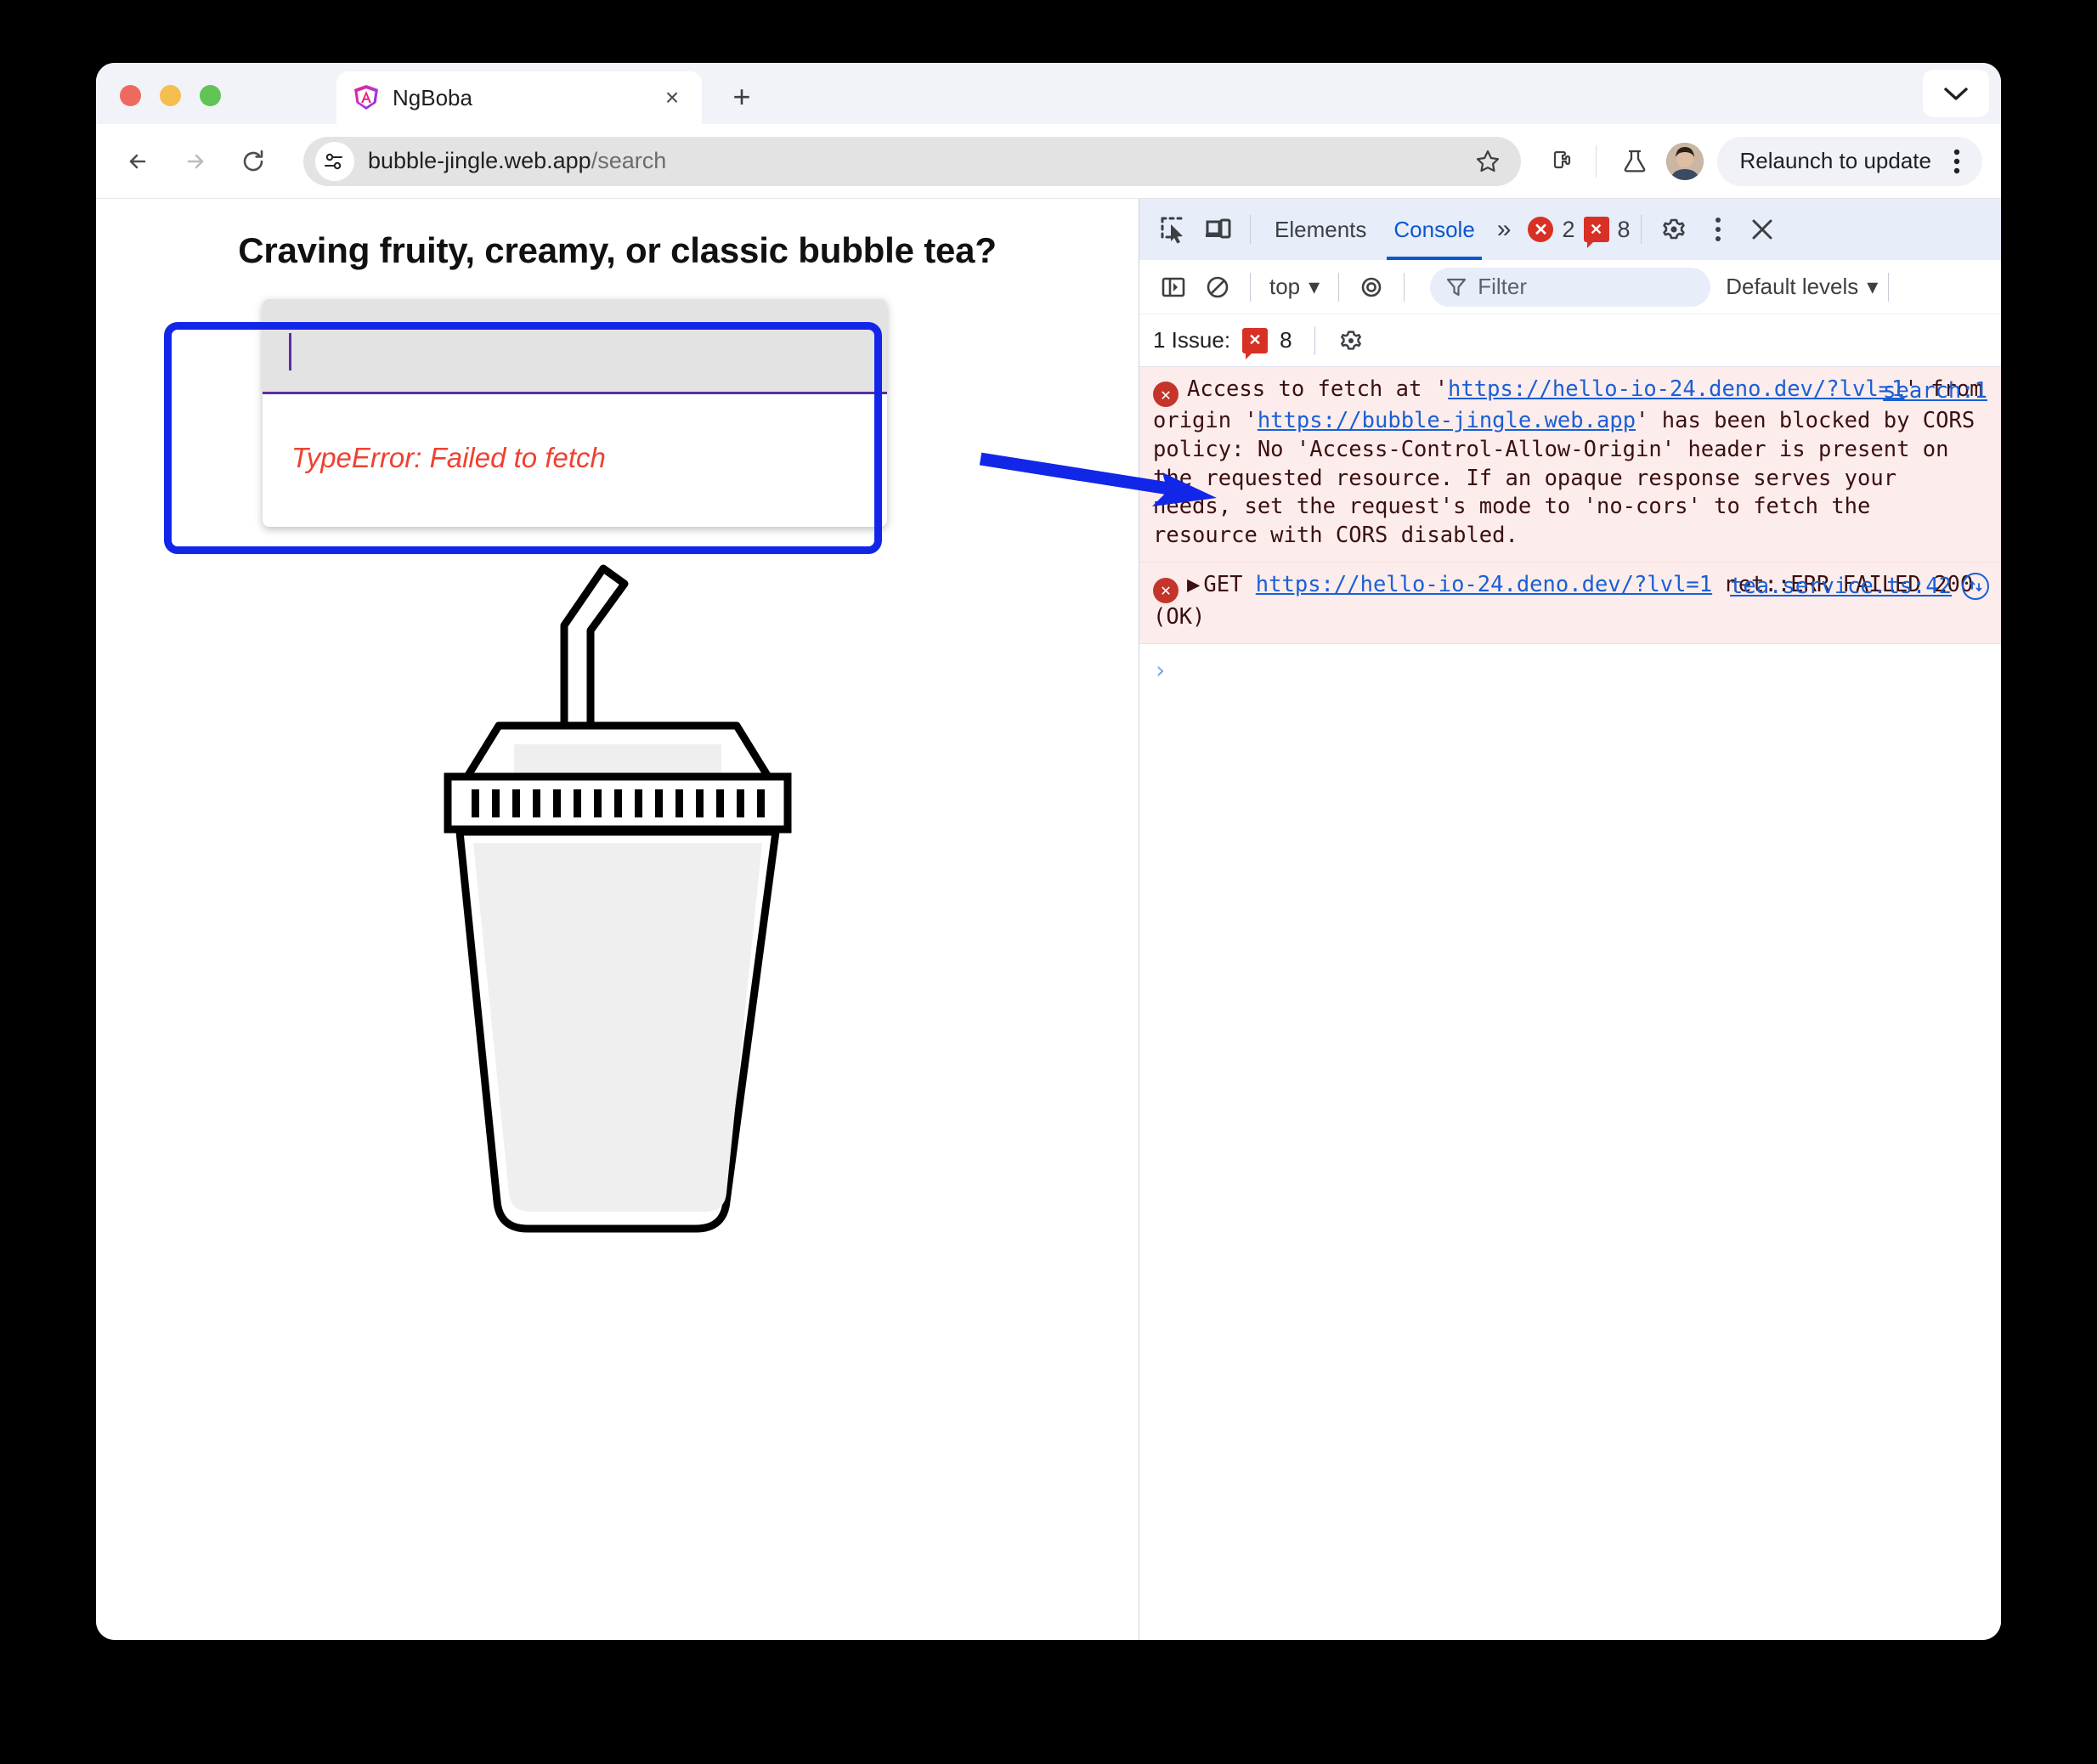 Image resolution: width=2097 pixels, height=1764 pixels. What do you see at coordinates (210, 95) in the screenshot?
I see `maximize-window-button` at bounding box center [210, 95].